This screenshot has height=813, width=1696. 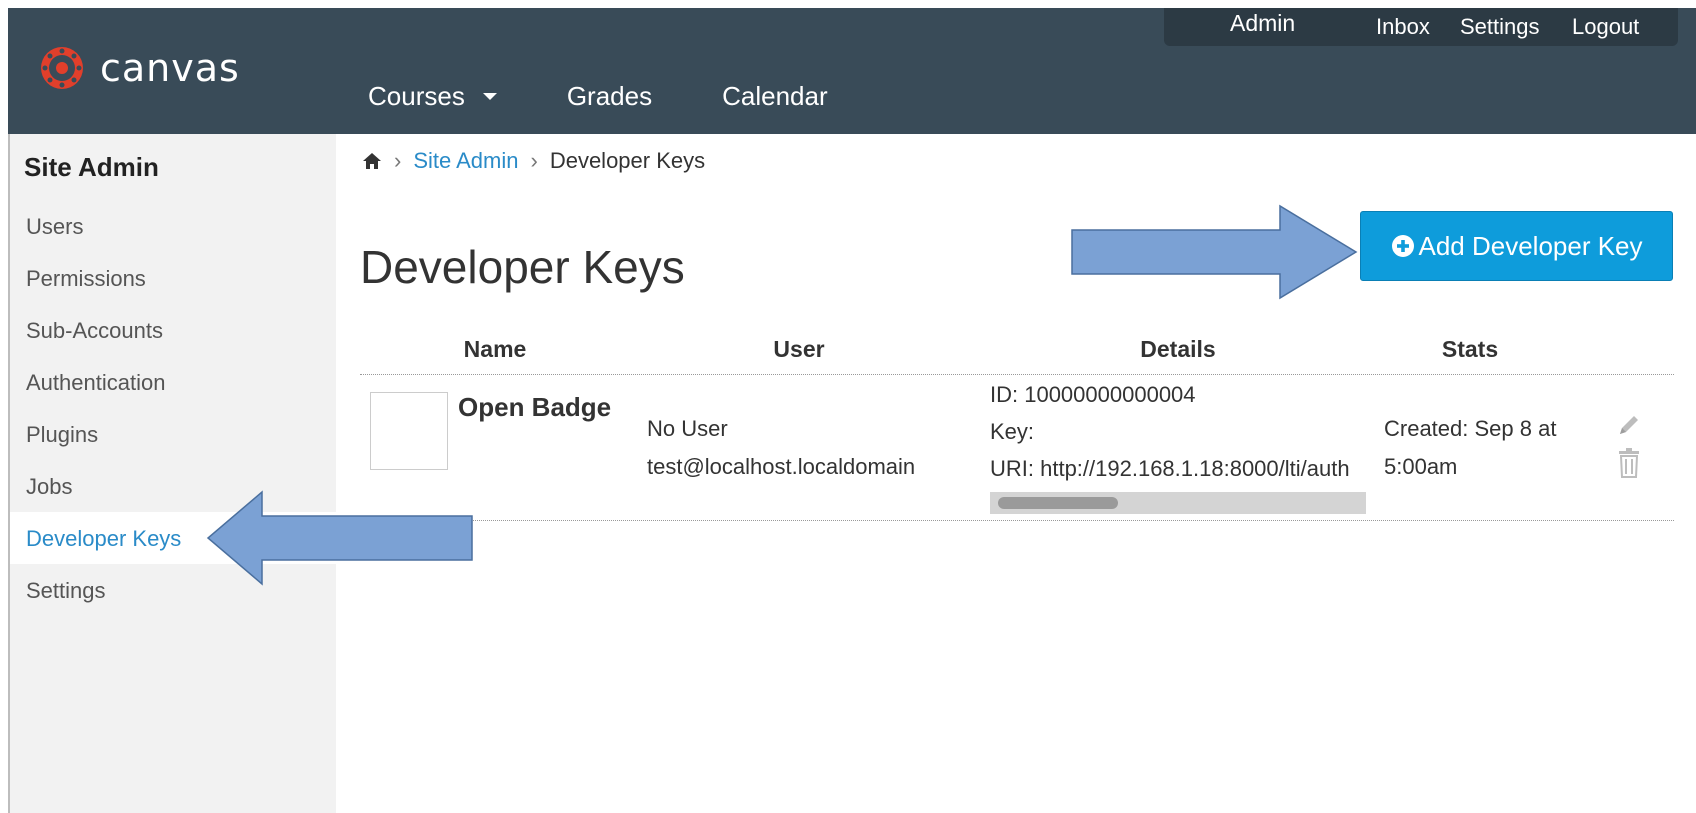 What do you see at coordinates (535, 407) in the screenshot?
I see `developer-key-name: Open Badge` at bounding box center [535, 407].